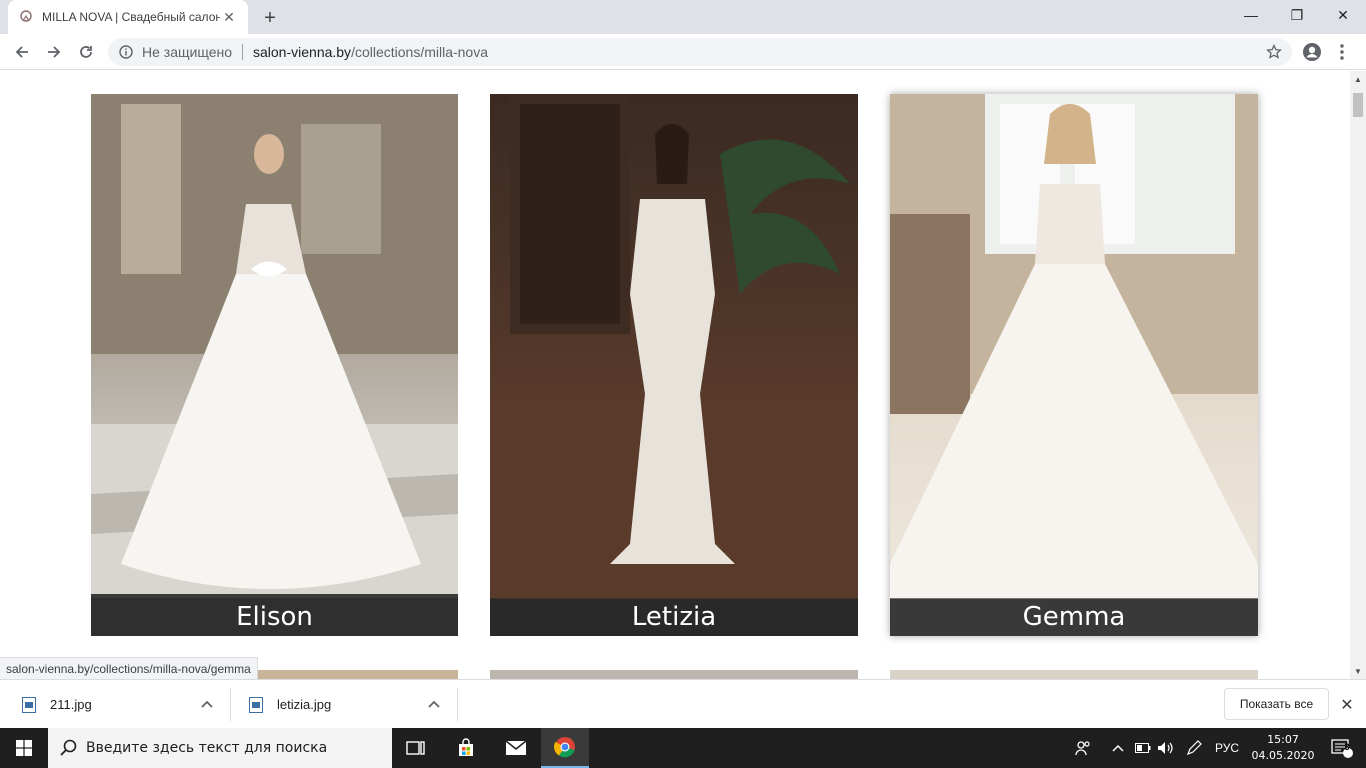 The height and width of the screenshot is (768, 1366). What do you see at coordinates (1143, 748) in the screenshot?
I see `battery-icon` at bounding box center [1143, 748].